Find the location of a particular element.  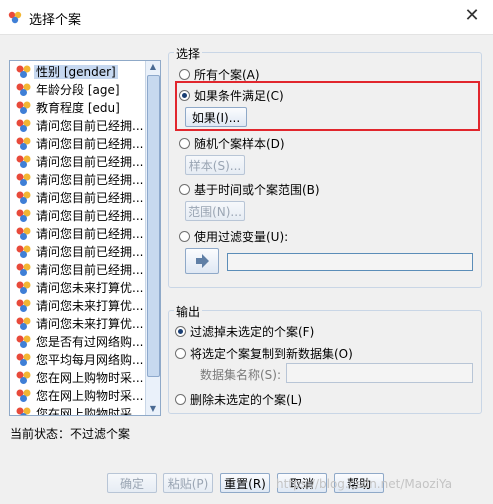

variable-label: 年龄分段 [age] is located at coordinates (78, 90).